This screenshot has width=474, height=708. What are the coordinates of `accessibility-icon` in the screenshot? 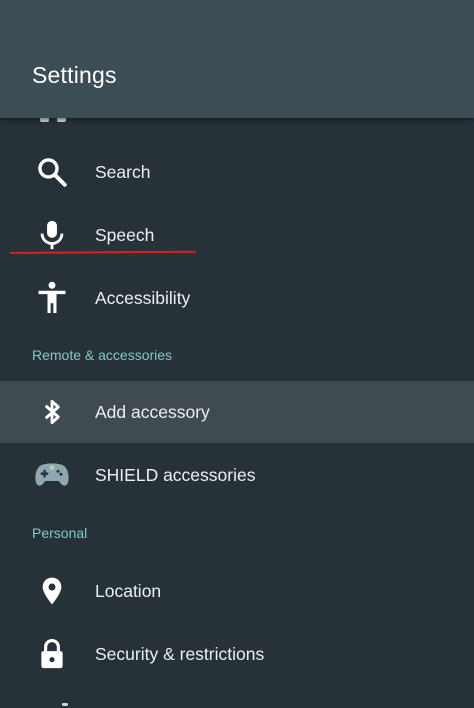 It's located at (52, 298).